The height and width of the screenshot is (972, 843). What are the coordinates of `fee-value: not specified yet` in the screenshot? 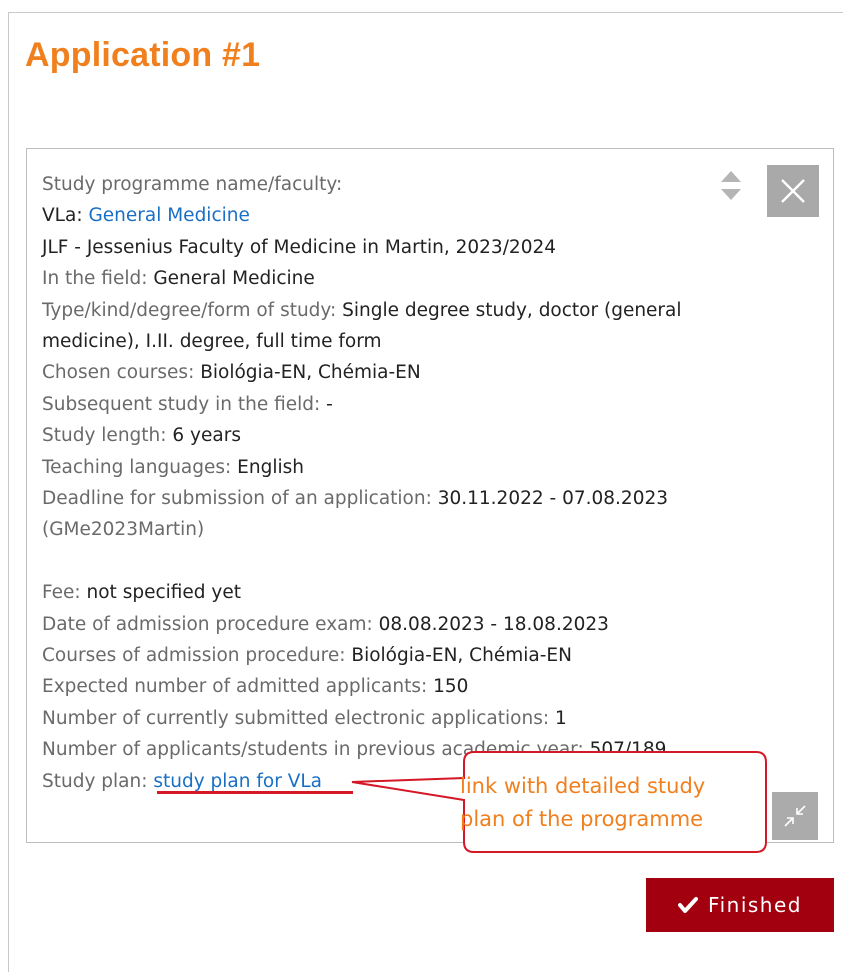 It's located at (164, 593).